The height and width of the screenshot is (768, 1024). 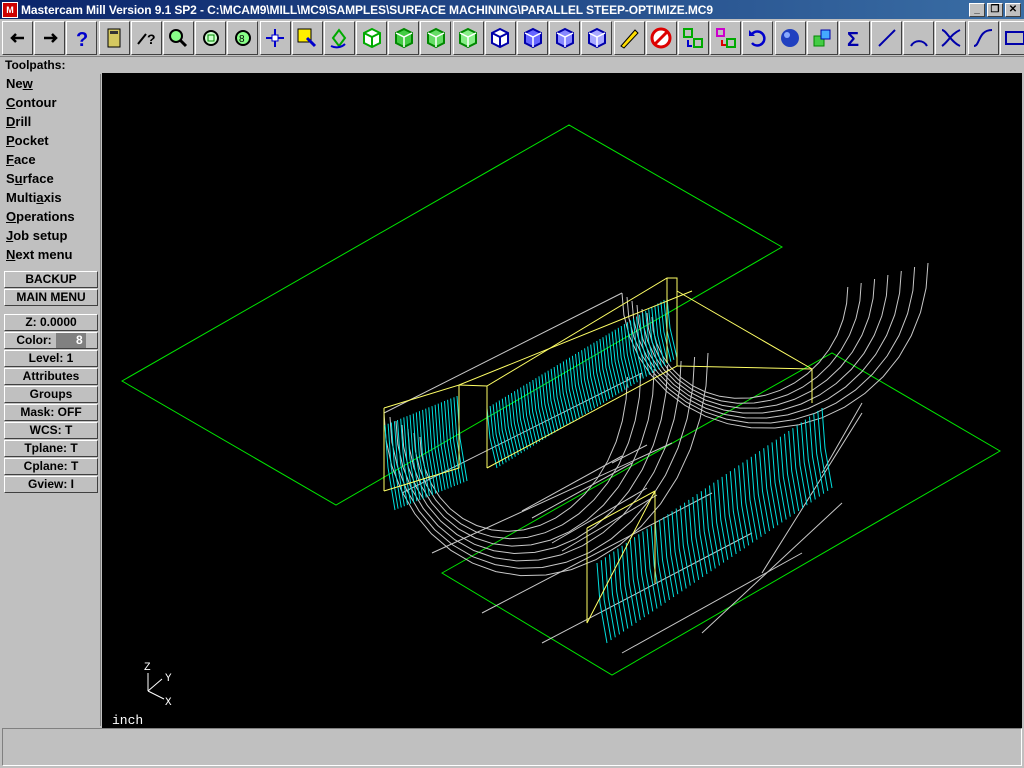 I want to click on gview-button: Gview: I, so click(x=51, y=484).